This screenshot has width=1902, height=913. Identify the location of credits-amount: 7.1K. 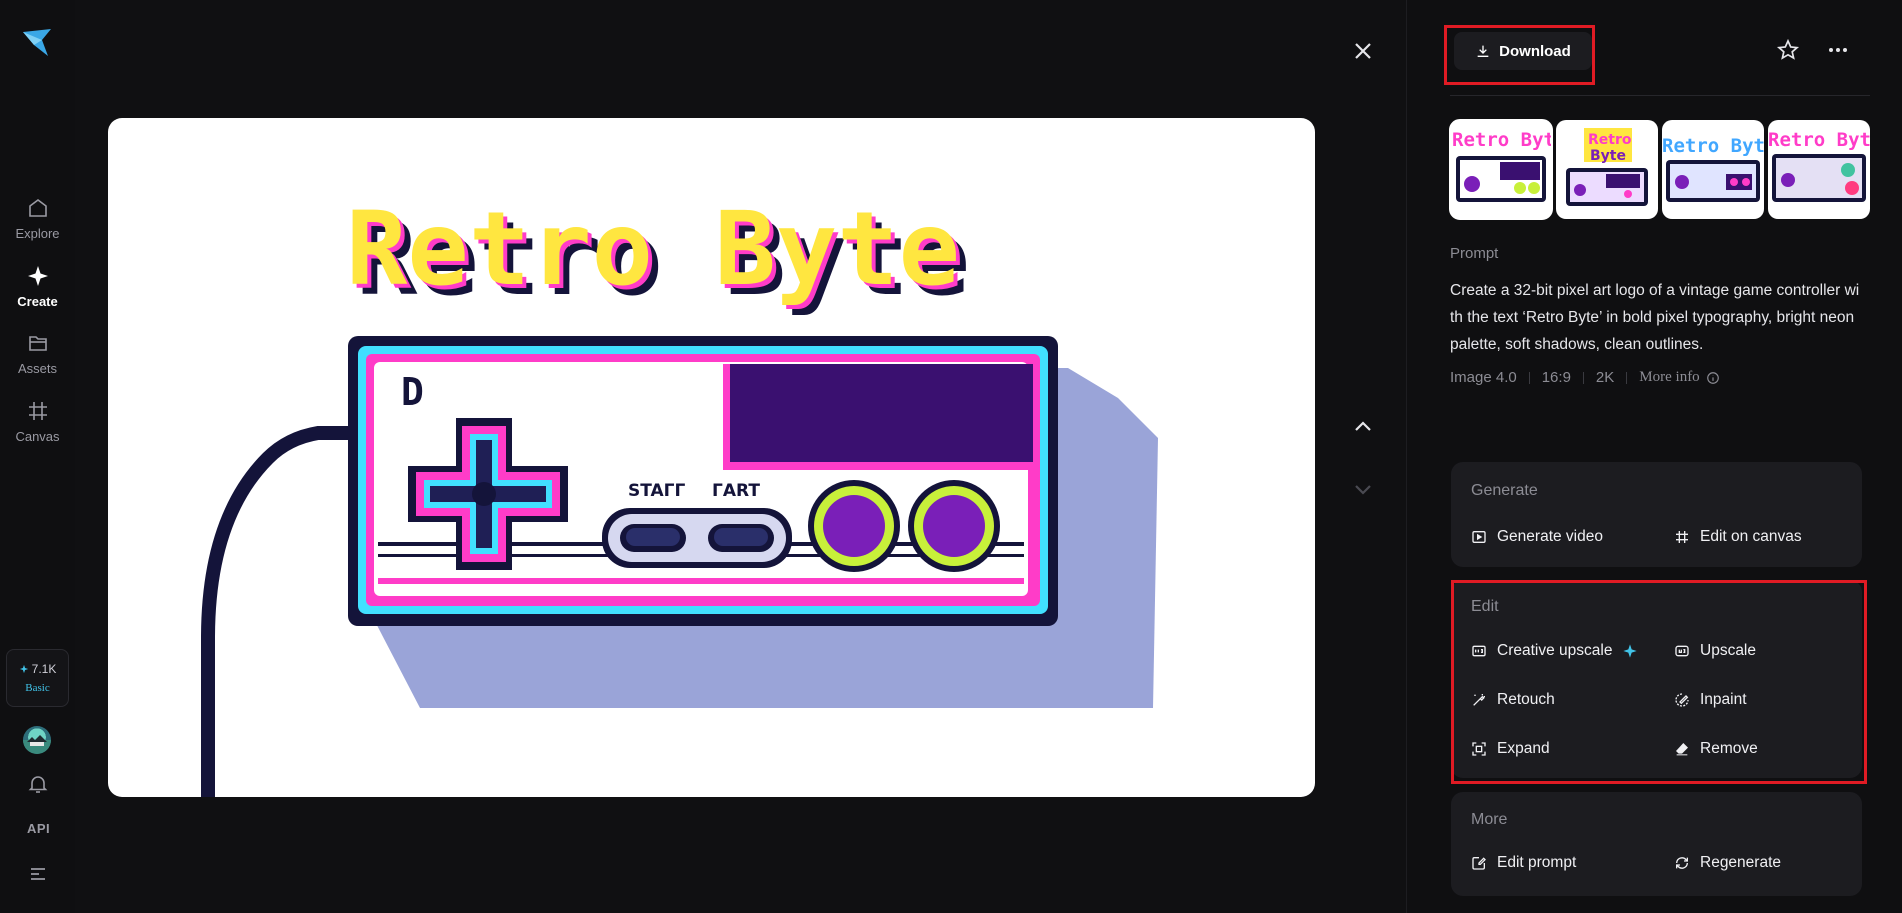
(44, 669).